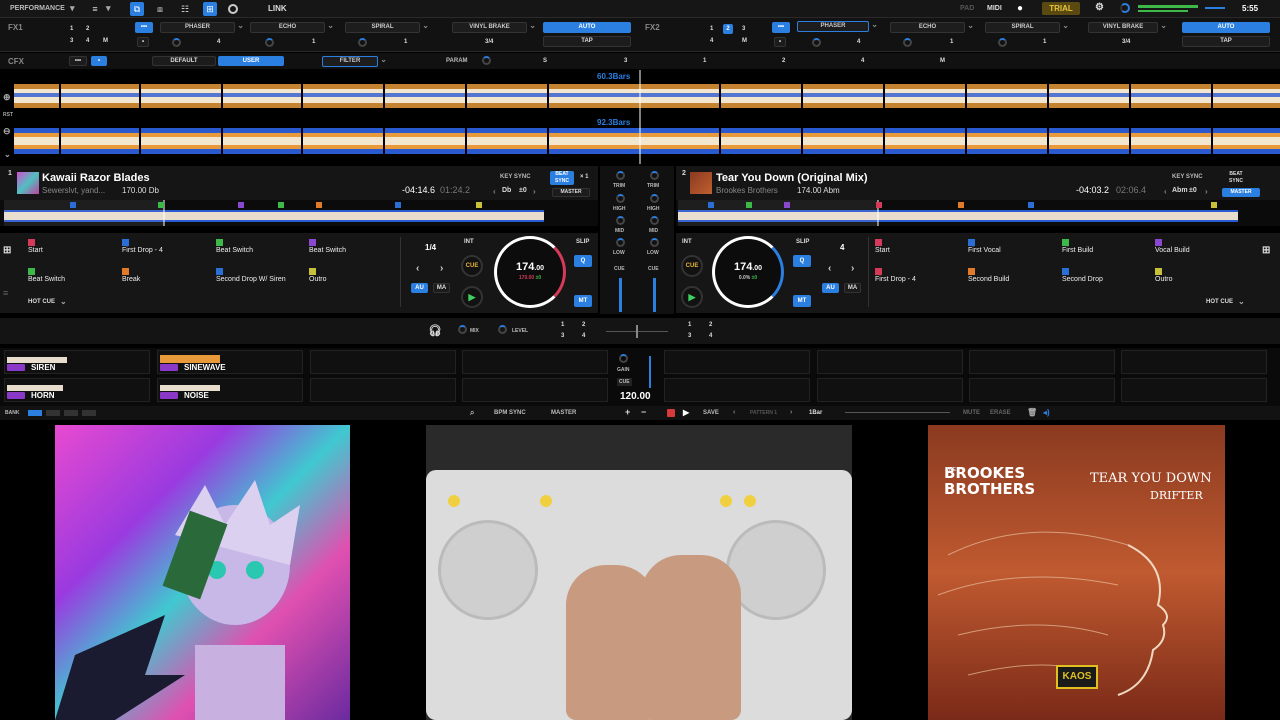 This screenshot has height=720, width=1280. I want to click on sampler-slot-5: HORN, so click(77, 390).